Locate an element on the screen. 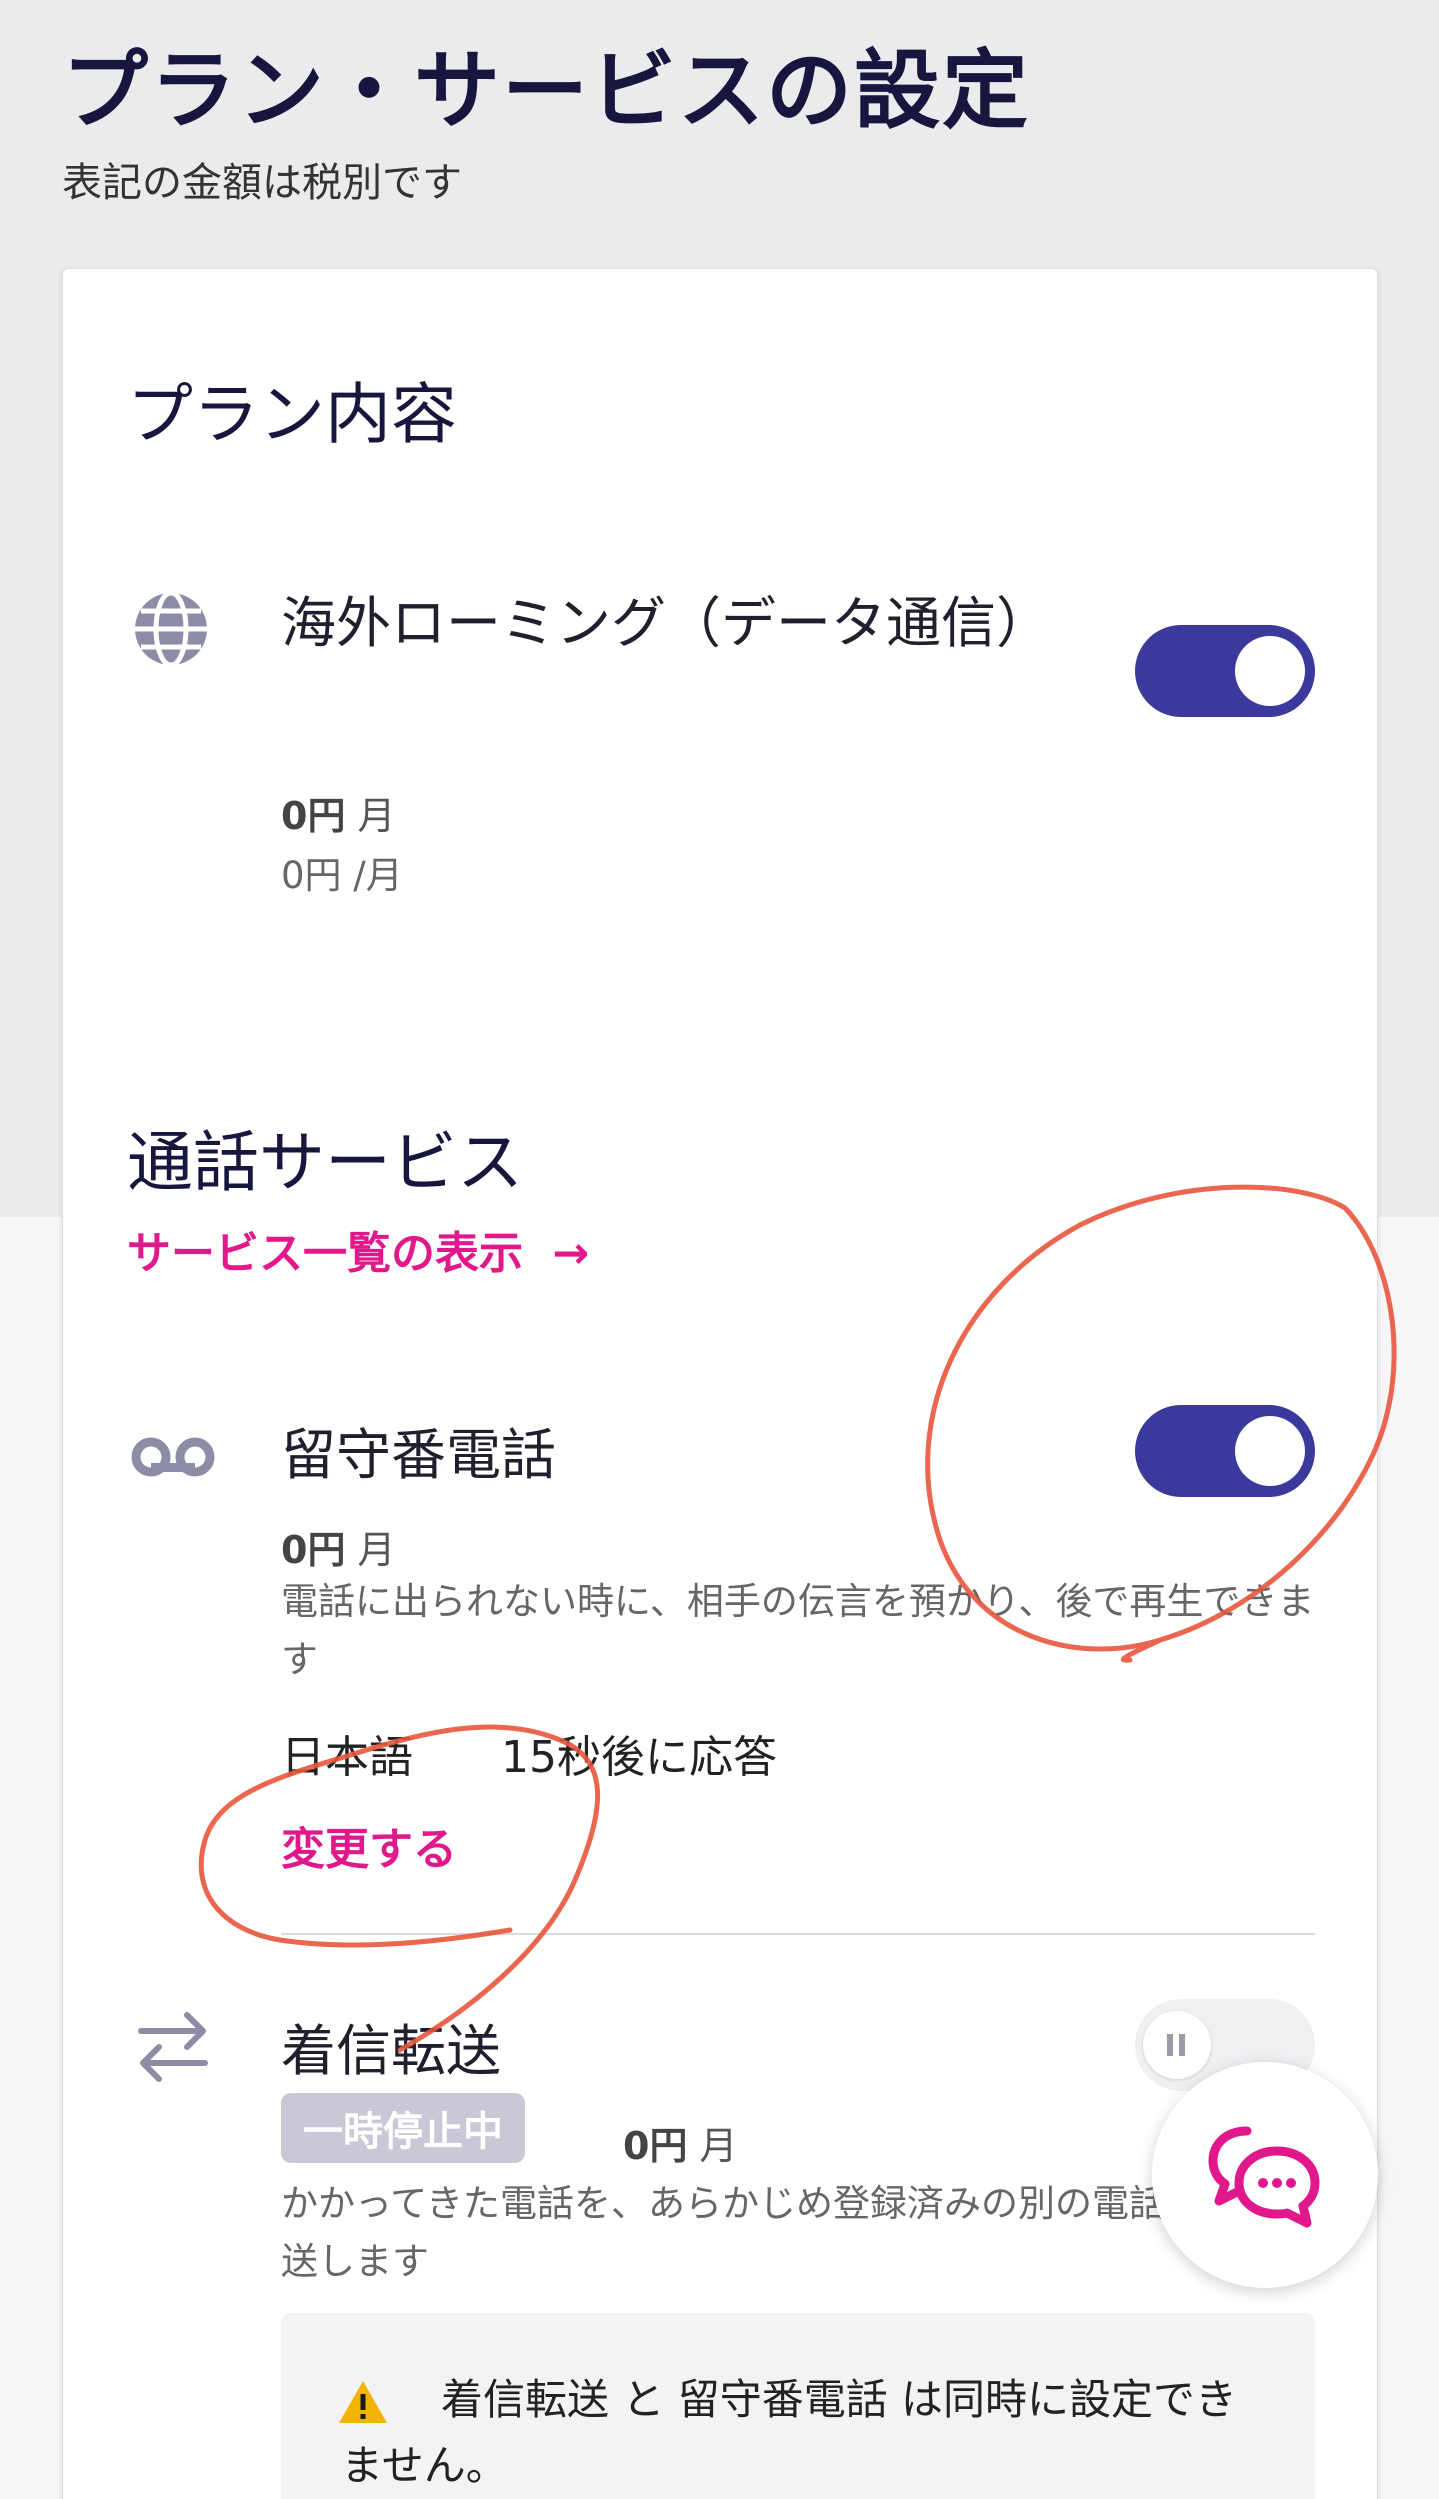  chat-bubbles-icon is located at coordinates (1264, 2177).